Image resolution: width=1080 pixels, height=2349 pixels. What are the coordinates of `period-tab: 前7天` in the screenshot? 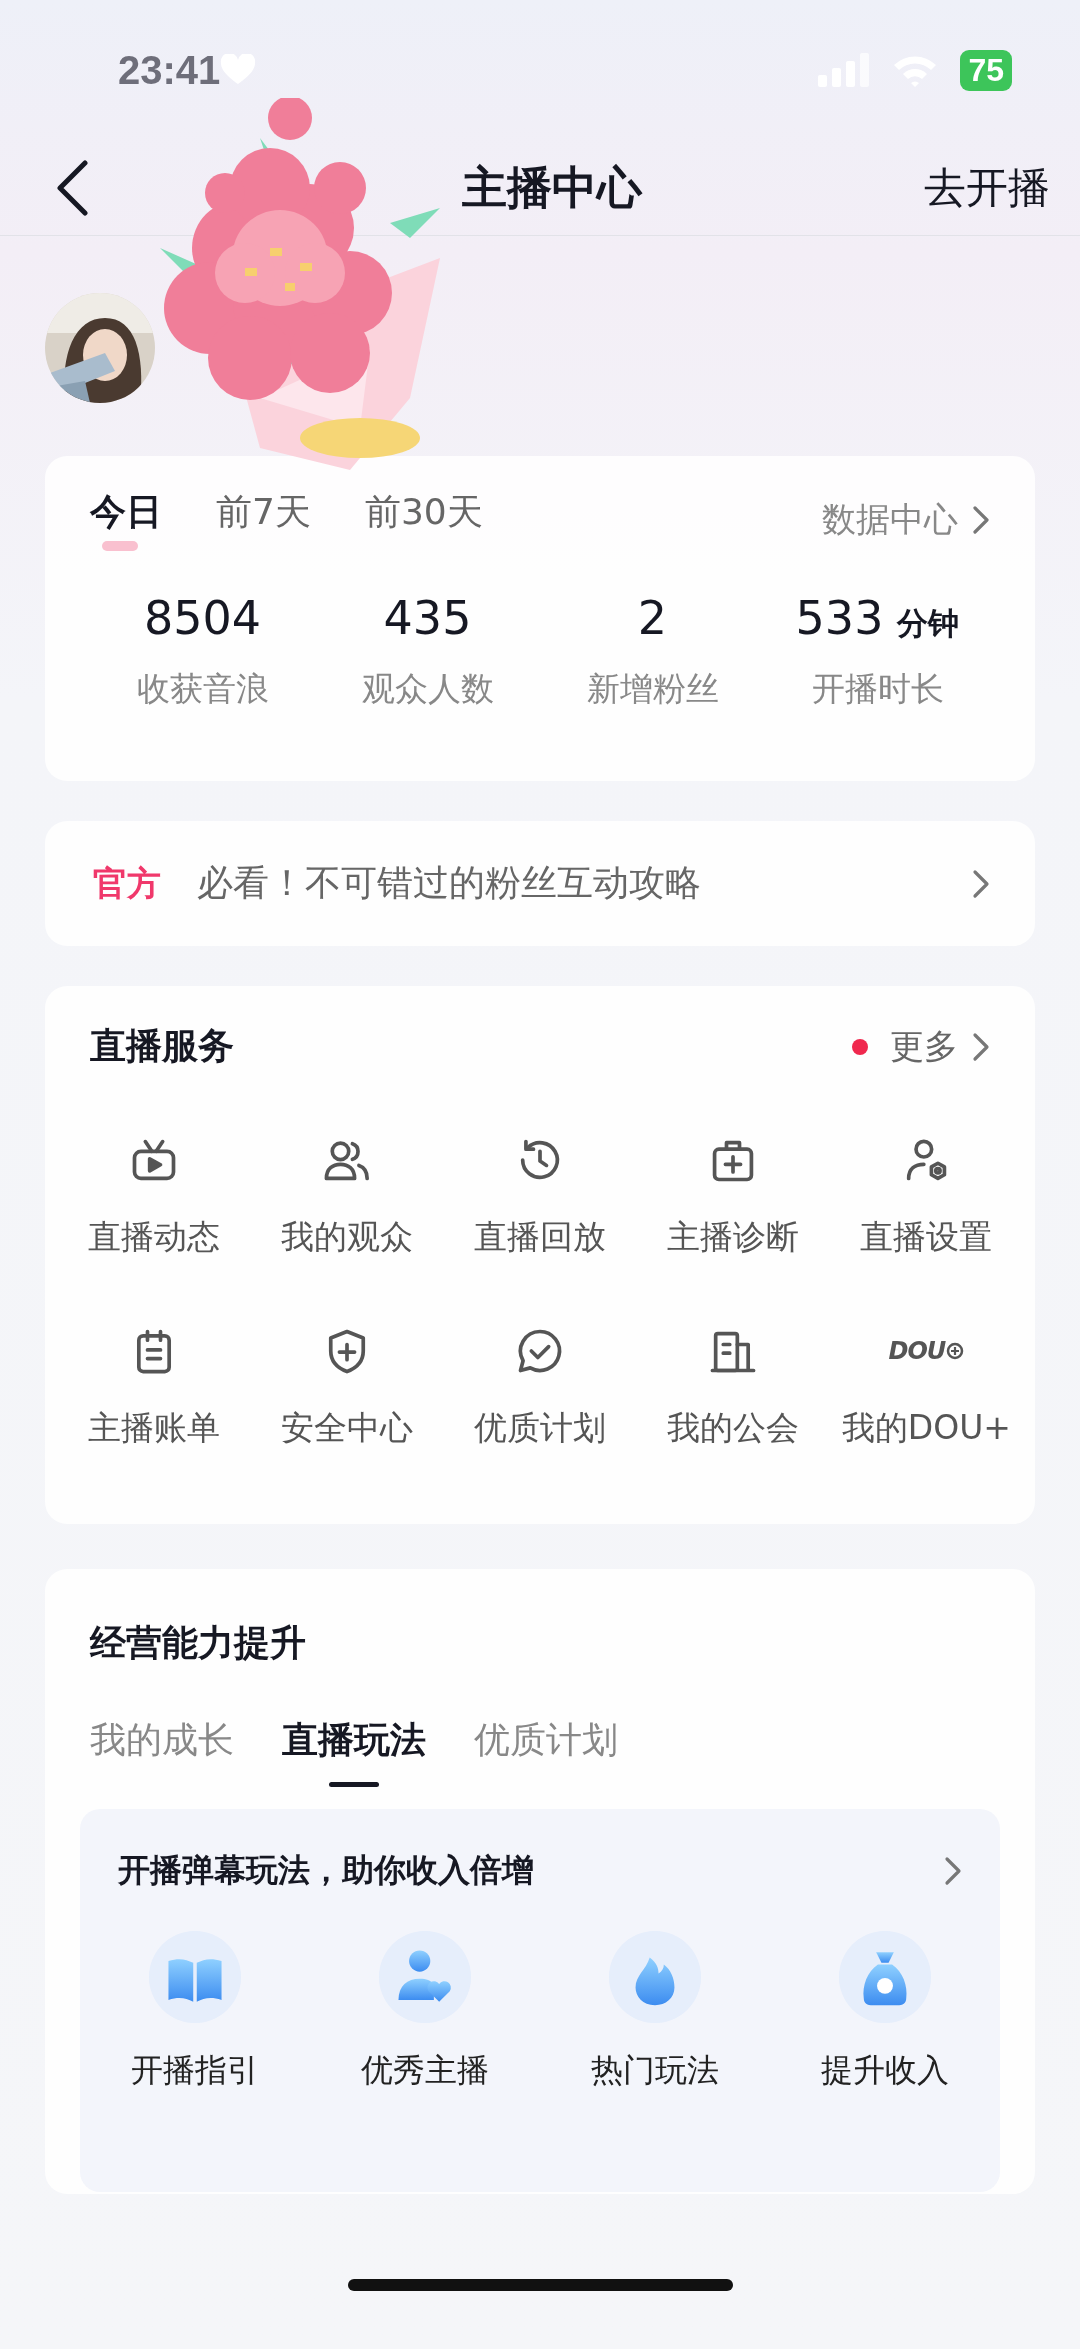 It's located at (263, 519).